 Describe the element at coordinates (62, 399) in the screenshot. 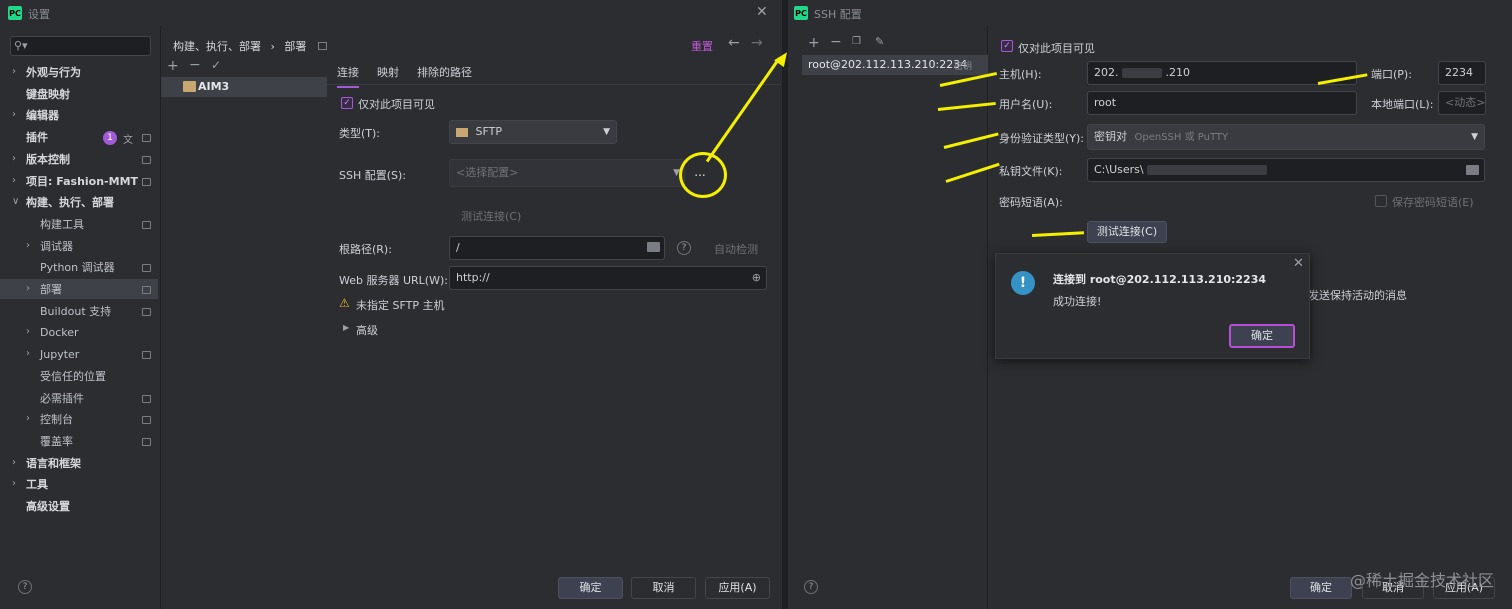

I see `sidebar-item: 必需插件` at that location.